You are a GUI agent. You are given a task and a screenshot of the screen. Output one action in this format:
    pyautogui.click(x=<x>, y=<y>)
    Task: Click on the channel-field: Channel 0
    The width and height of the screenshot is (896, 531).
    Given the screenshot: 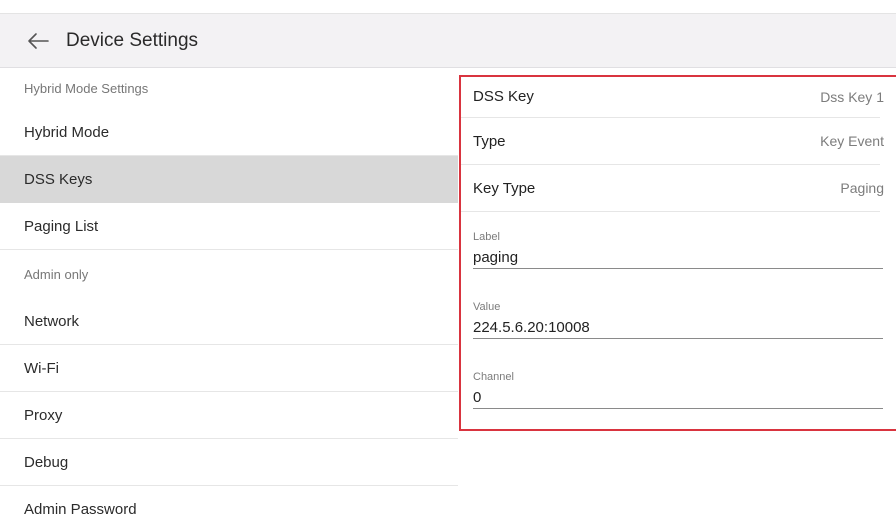 What is the action you would take?
    pyautogui.click(x=678, y=390)
    